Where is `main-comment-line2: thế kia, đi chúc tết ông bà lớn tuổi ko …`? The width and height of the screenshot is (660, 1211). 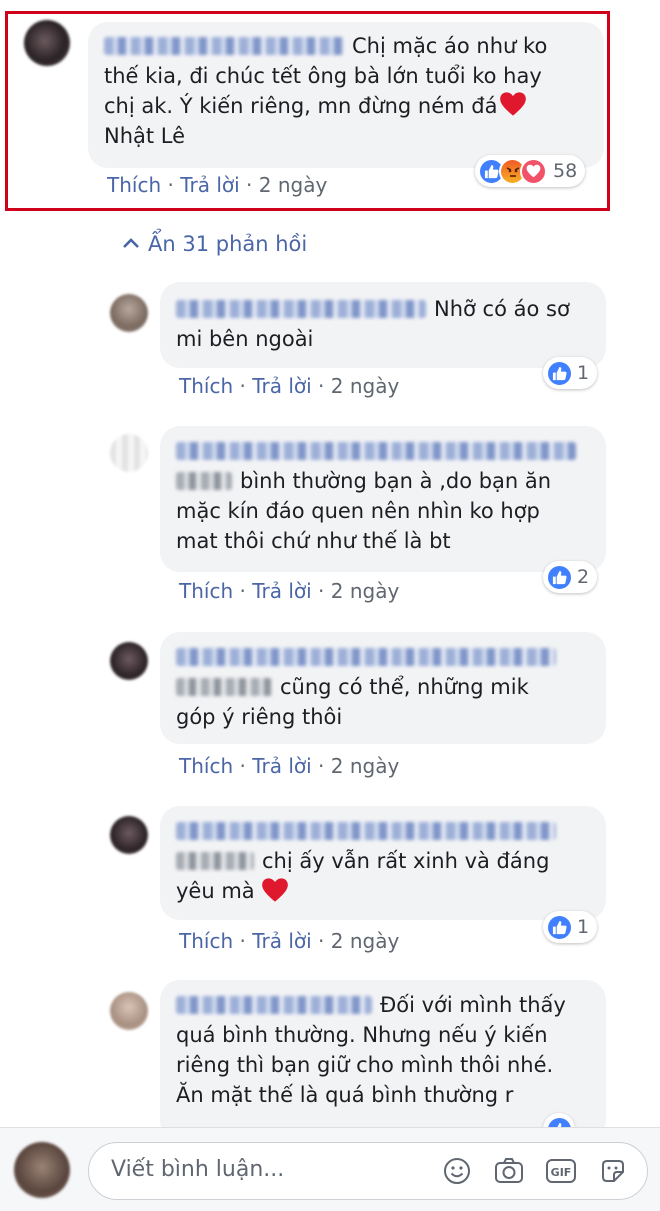
main-comment-line2: thế kia, đi chúc tết ông bà lớn tuổi ko … is located at coordinates (323, 76).